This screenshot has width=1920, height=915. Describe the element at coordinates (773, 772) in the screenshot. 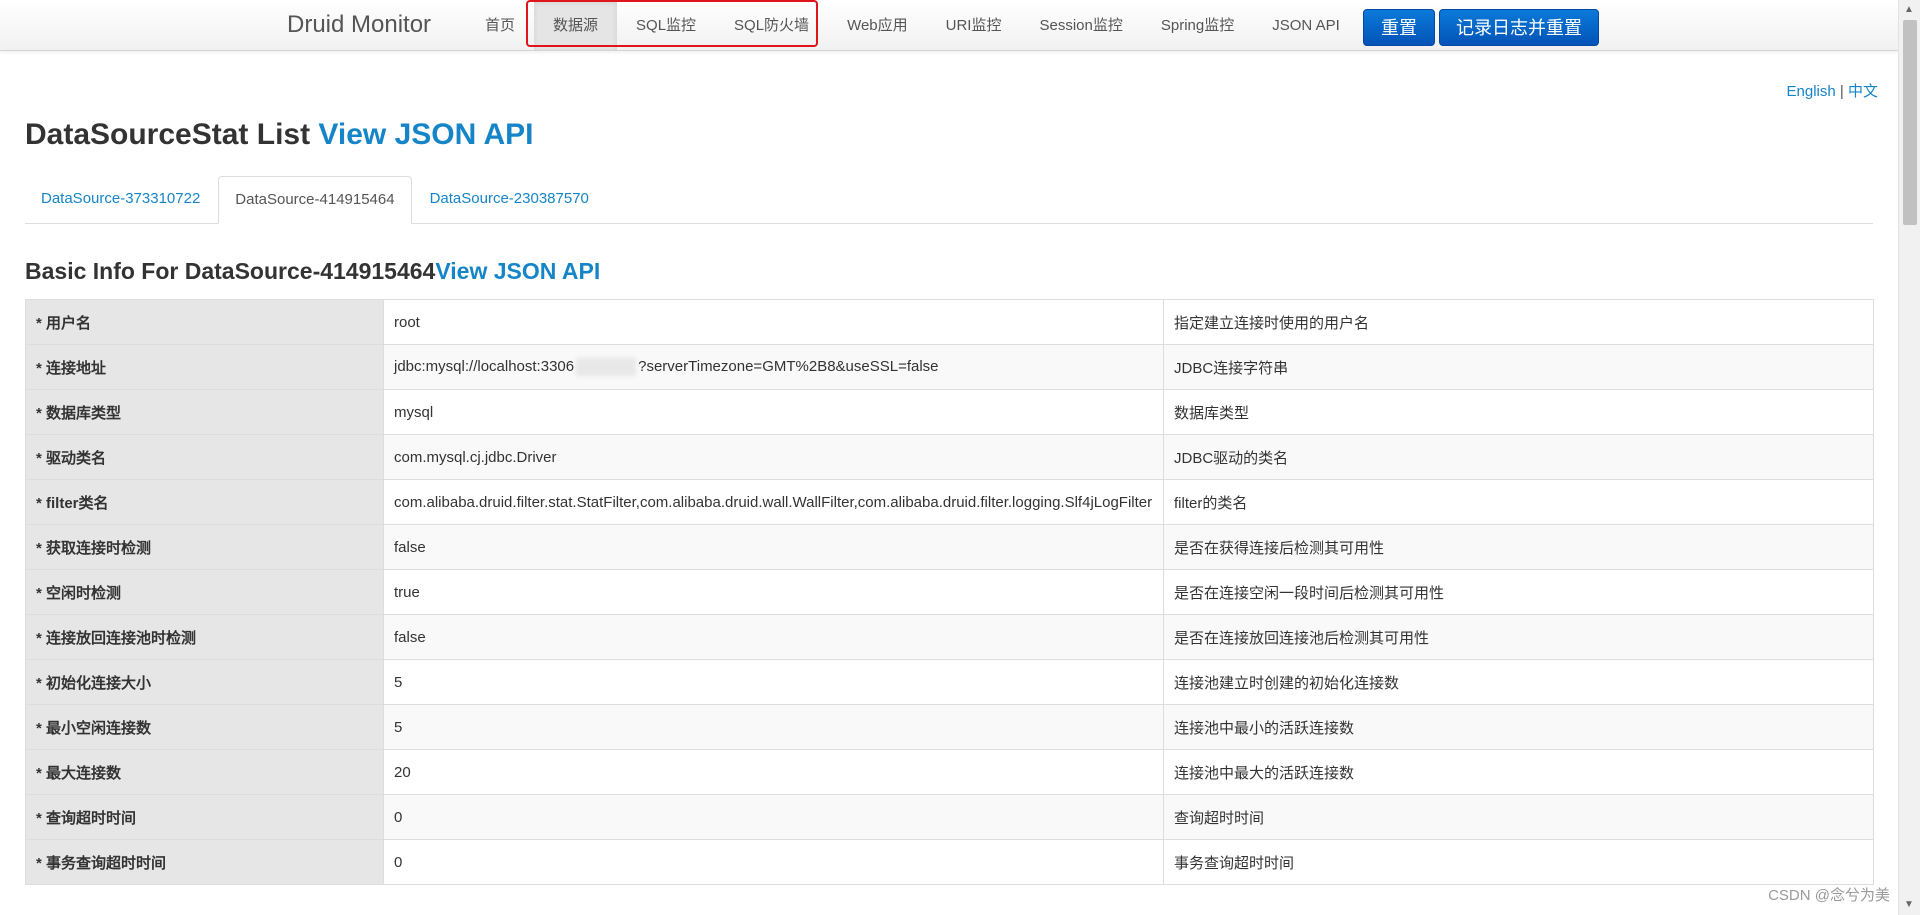

I see `row-value: 20` at that location.